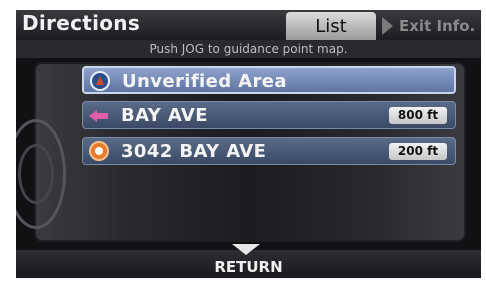 The height and width of the screenshot is (282, 486). I want to click on list-item: Unverified Area, so click(269, 80).